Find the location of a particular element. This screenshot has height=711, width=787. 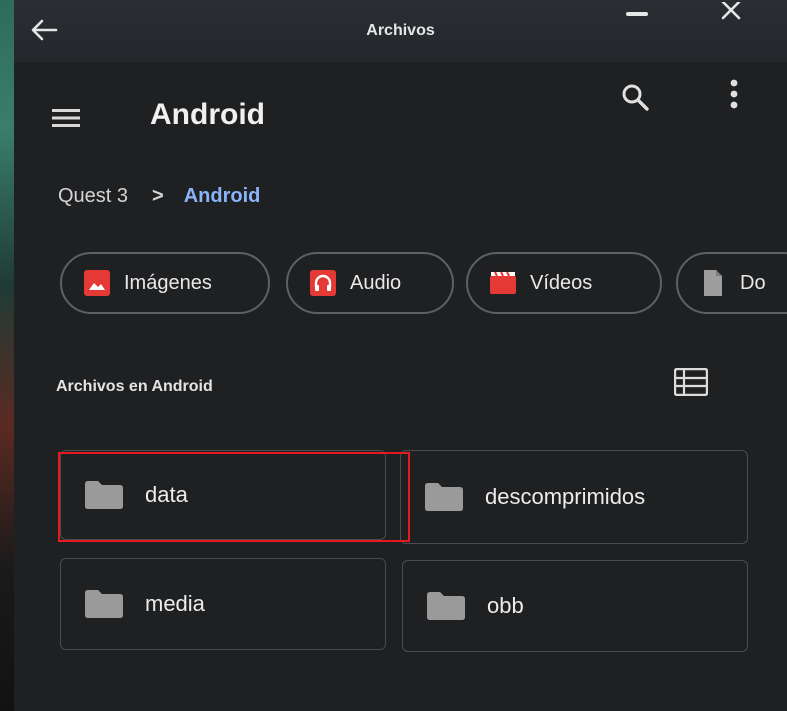

title-bar: Archivos is located at coordinates (400, 31).